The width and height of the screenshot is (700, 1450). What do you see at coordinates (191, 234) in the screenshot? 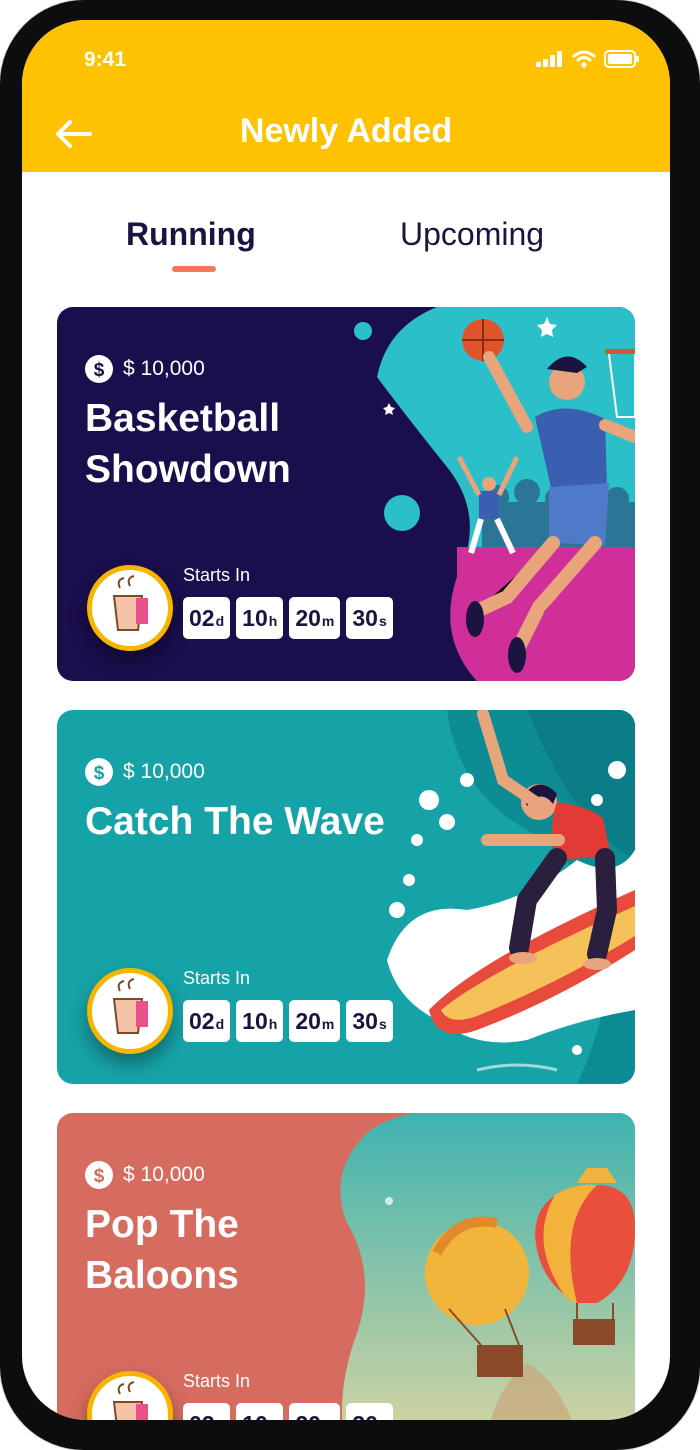
I see `tab-running: Running` at bounding box center [191, 234].